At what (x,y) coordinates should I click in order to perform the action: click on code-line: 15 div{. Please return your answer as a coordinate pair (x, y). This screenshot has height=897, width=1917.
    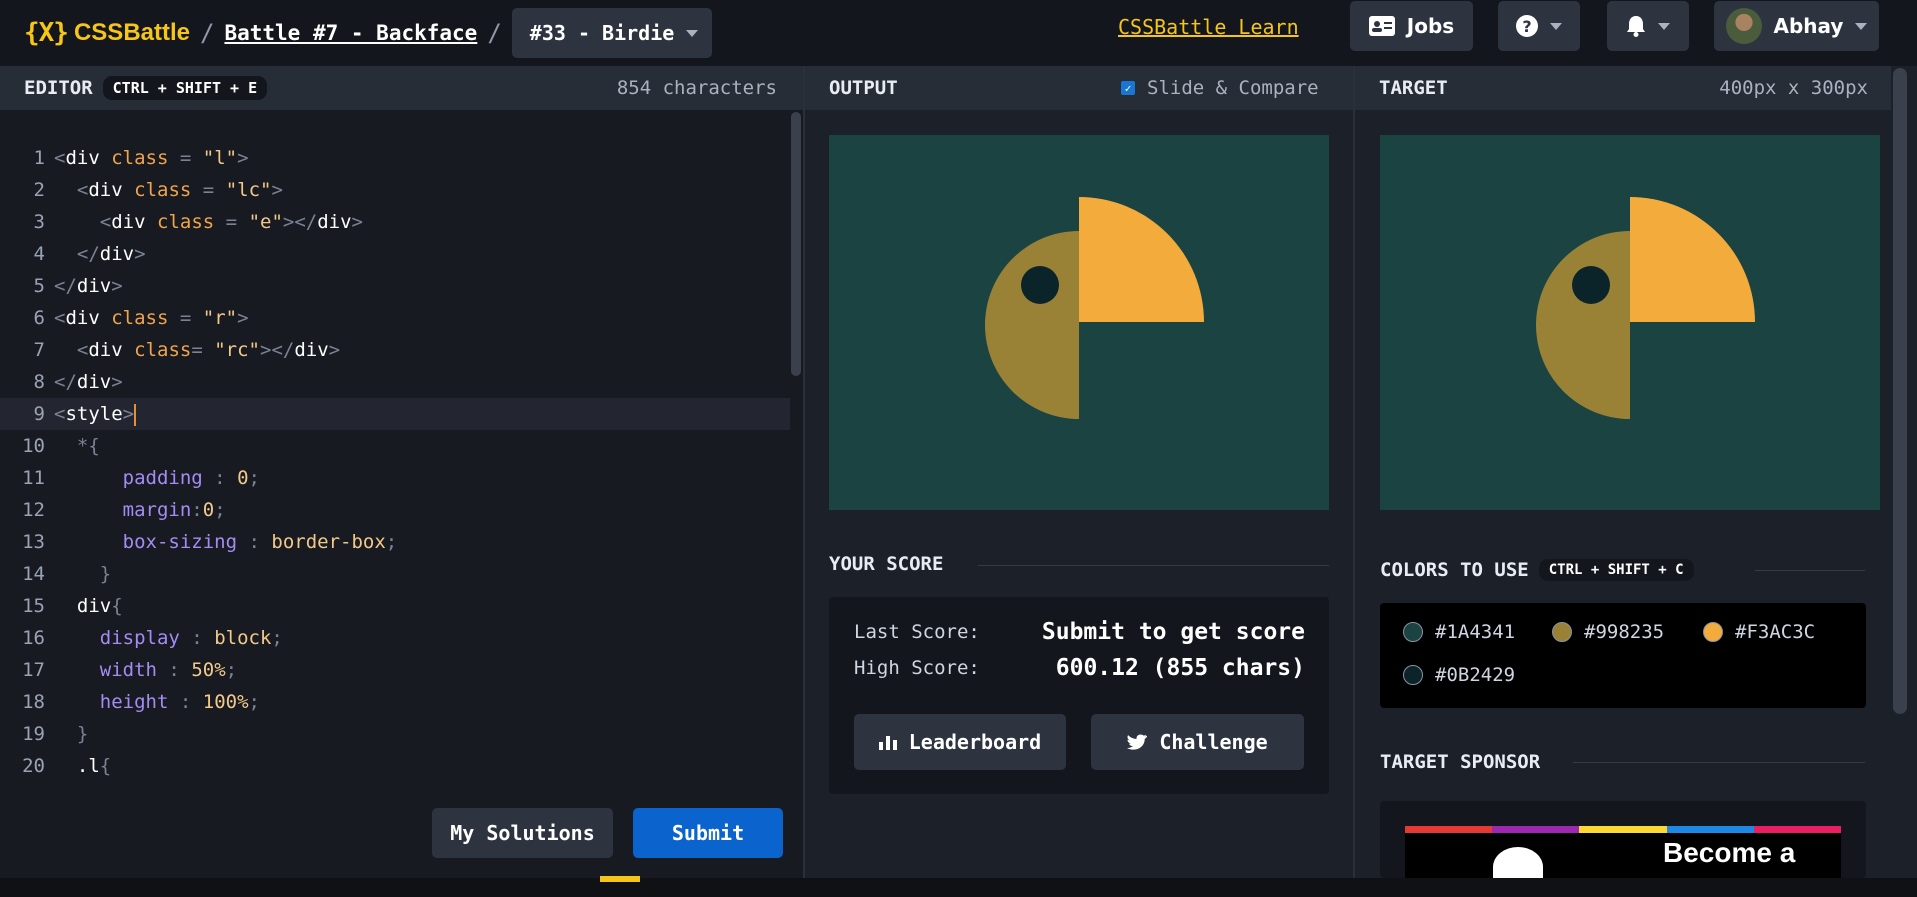
    Looking at the image, I should click on (395, 606).